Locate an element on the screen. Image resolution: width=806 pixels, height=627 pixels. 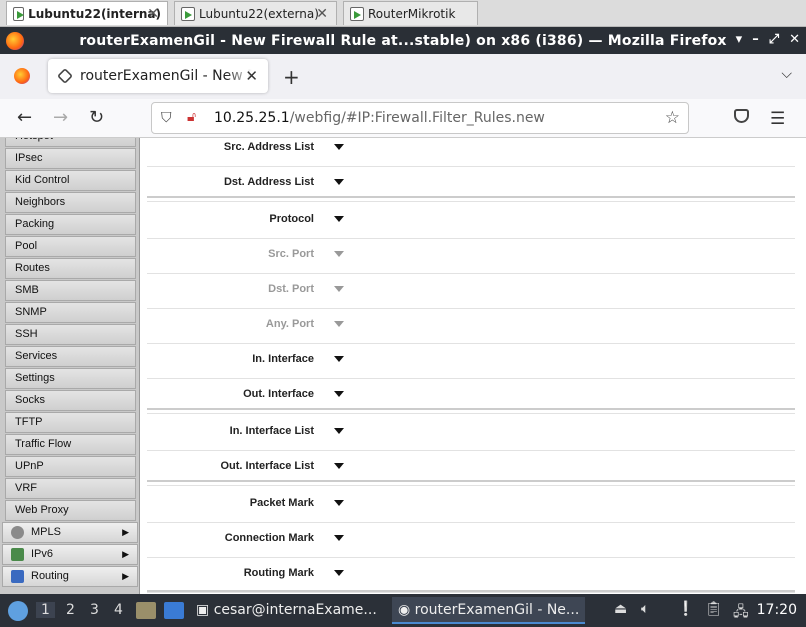
file-manager-icon is located at coordinates (146, 610).